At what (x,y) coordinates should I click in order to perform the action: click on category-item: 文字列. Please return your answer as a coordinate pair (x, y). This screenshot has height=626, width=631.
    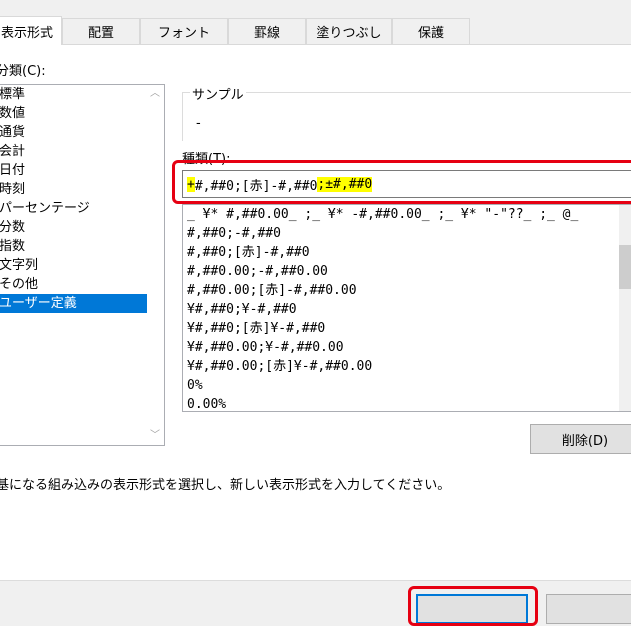
    Looking at the image, I should click on (82, 265).